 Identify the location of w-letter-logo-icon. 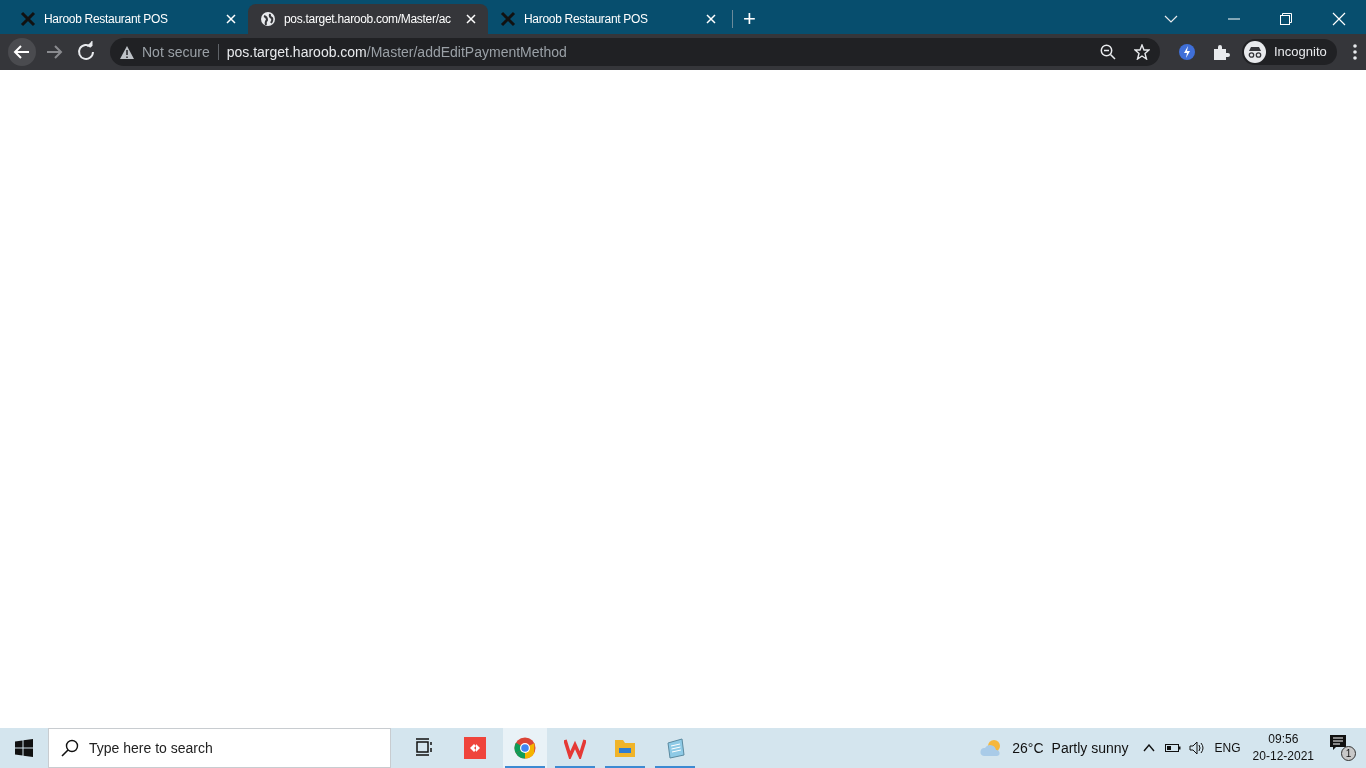
(575, 748).